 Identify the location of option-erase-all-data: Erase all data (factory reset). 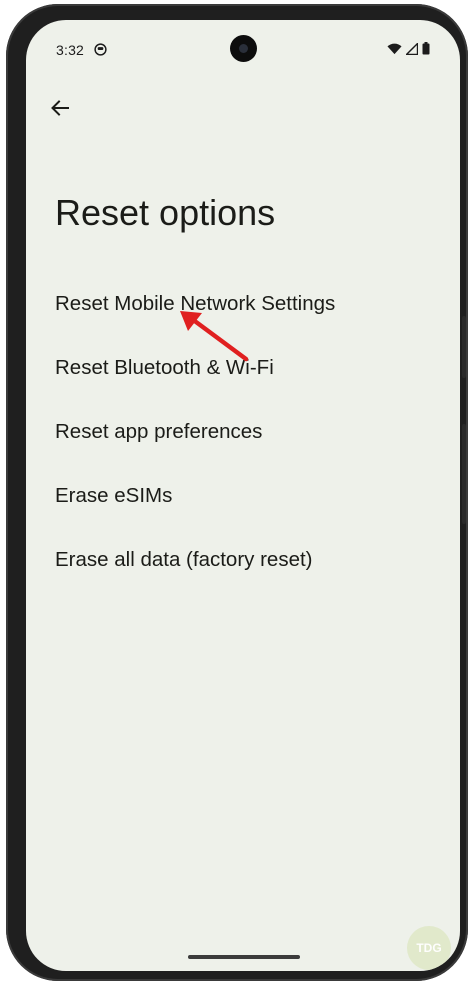
(243, 560).